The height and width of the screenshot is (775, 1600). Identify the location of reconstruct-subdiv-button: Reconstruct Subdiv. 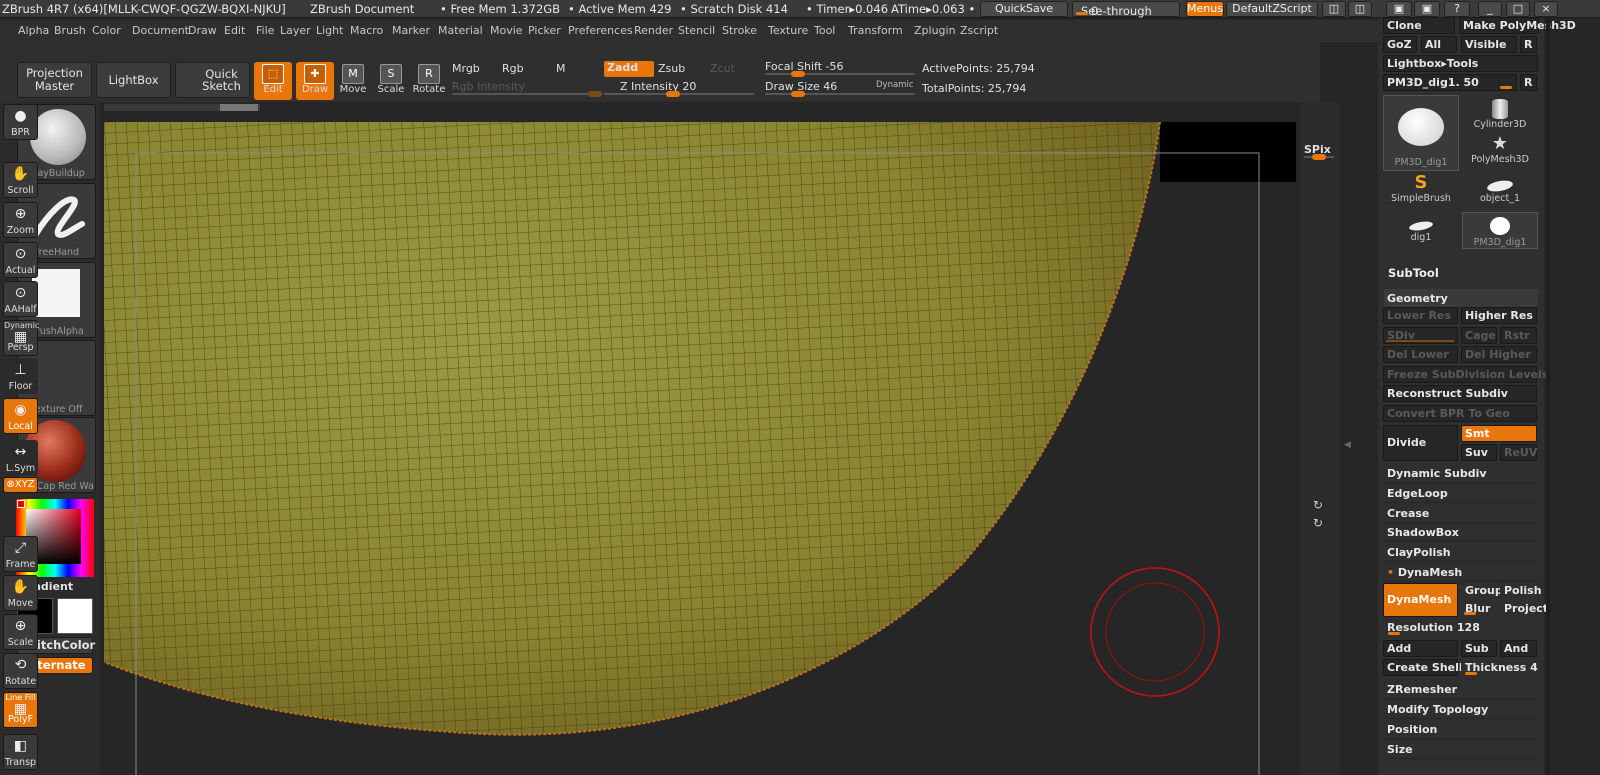
(1460, 393).